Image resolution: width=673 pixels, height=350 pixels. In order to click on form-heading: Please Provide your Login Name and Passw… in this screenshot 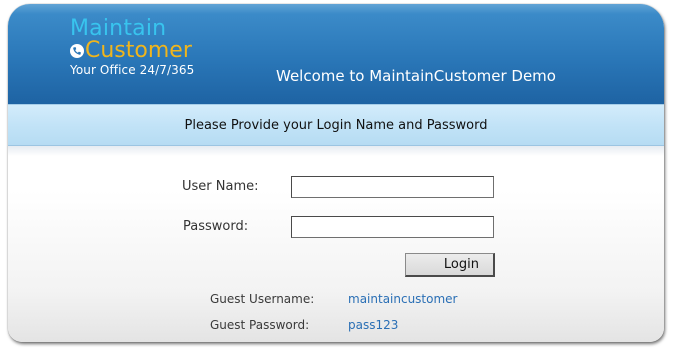, I will do `click(336, 125)`.